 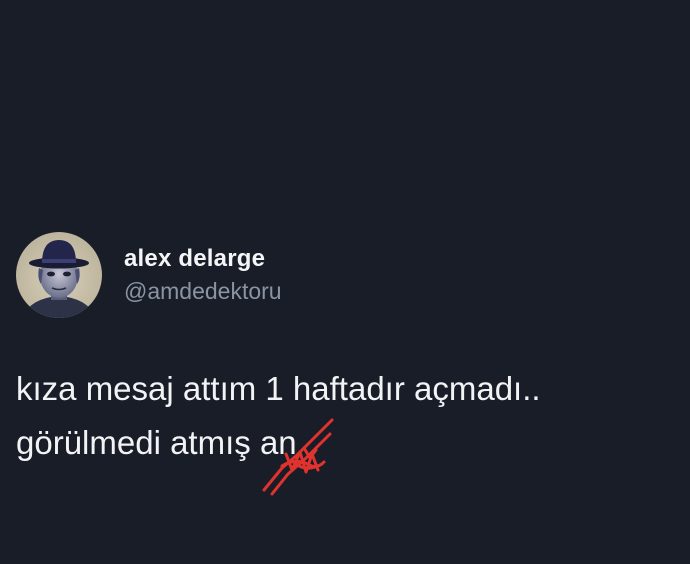 I want to click on user-handle: @amdedektoru, so click(x=203, y=291).